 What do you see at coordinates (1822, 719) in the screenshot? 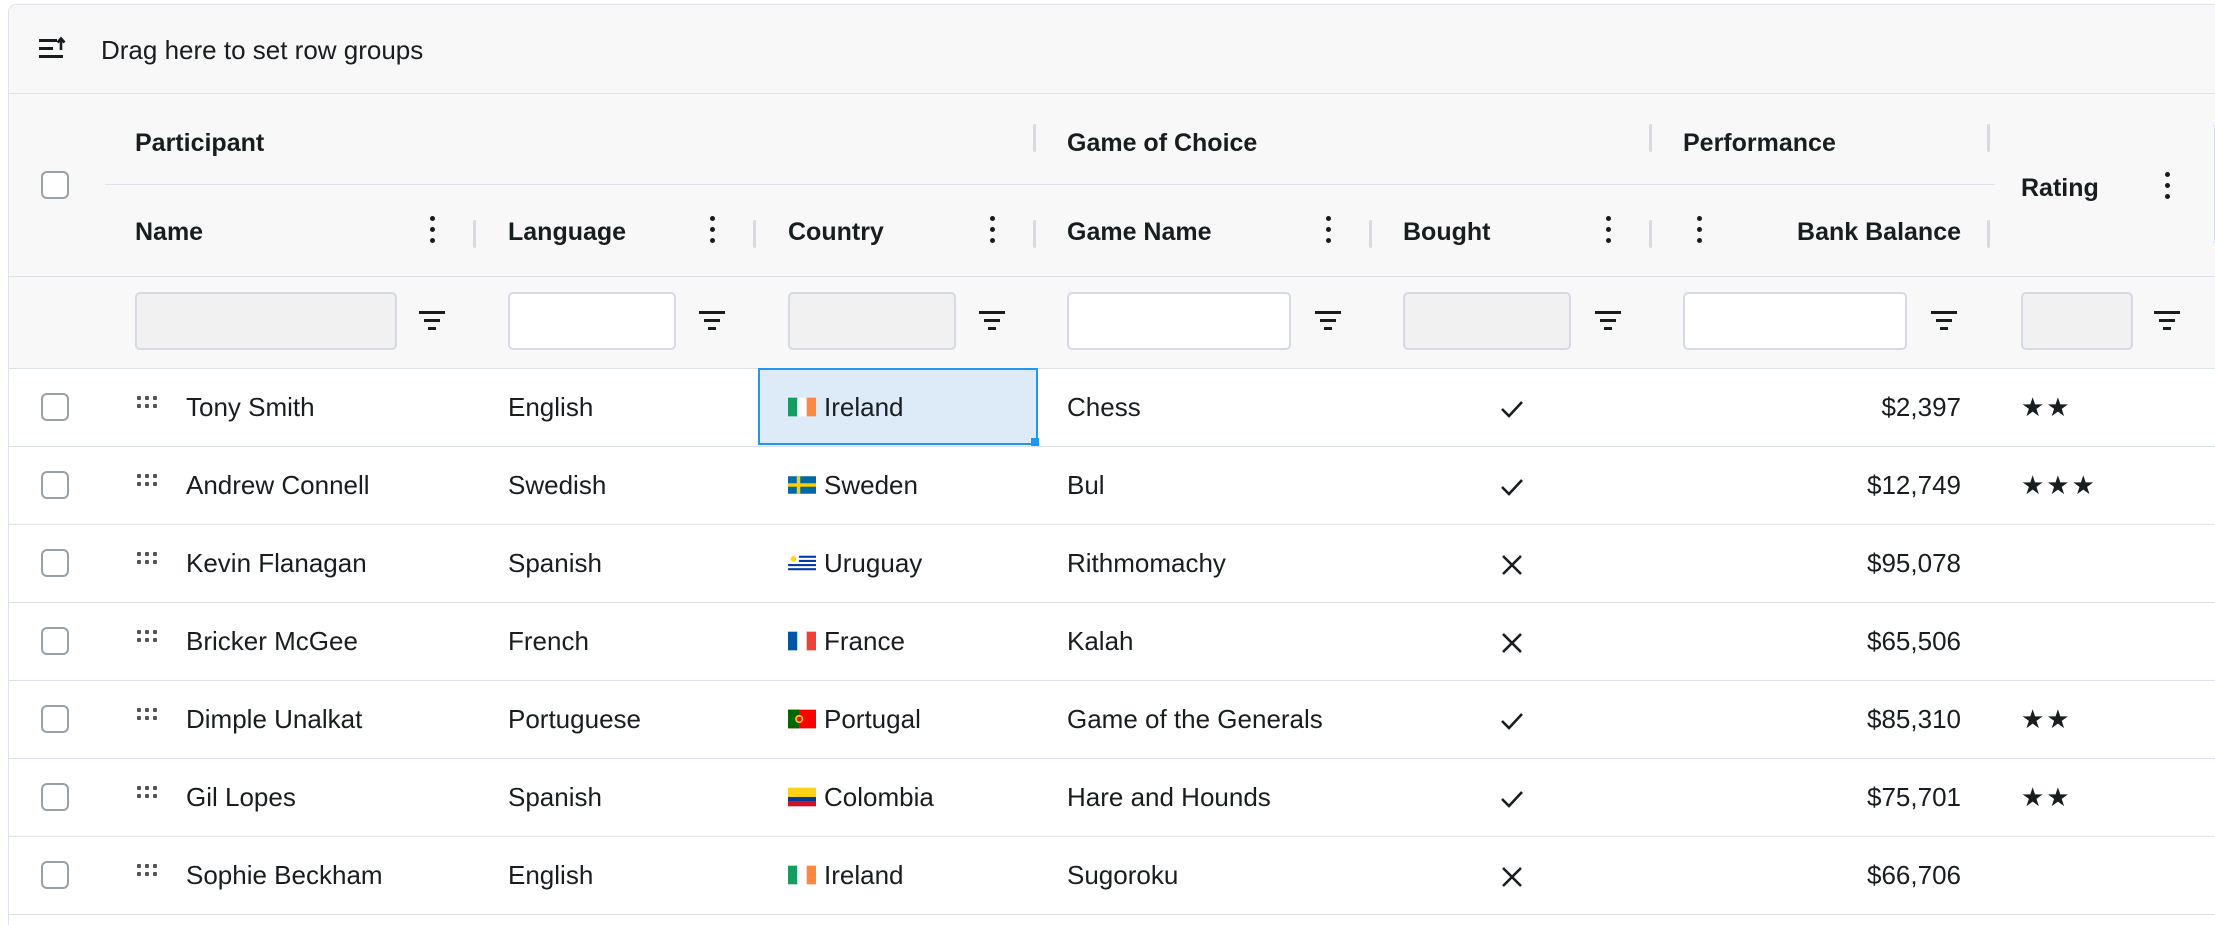
I see `bank-balance-cell: $85,310` at bounding box center [1822, 719].